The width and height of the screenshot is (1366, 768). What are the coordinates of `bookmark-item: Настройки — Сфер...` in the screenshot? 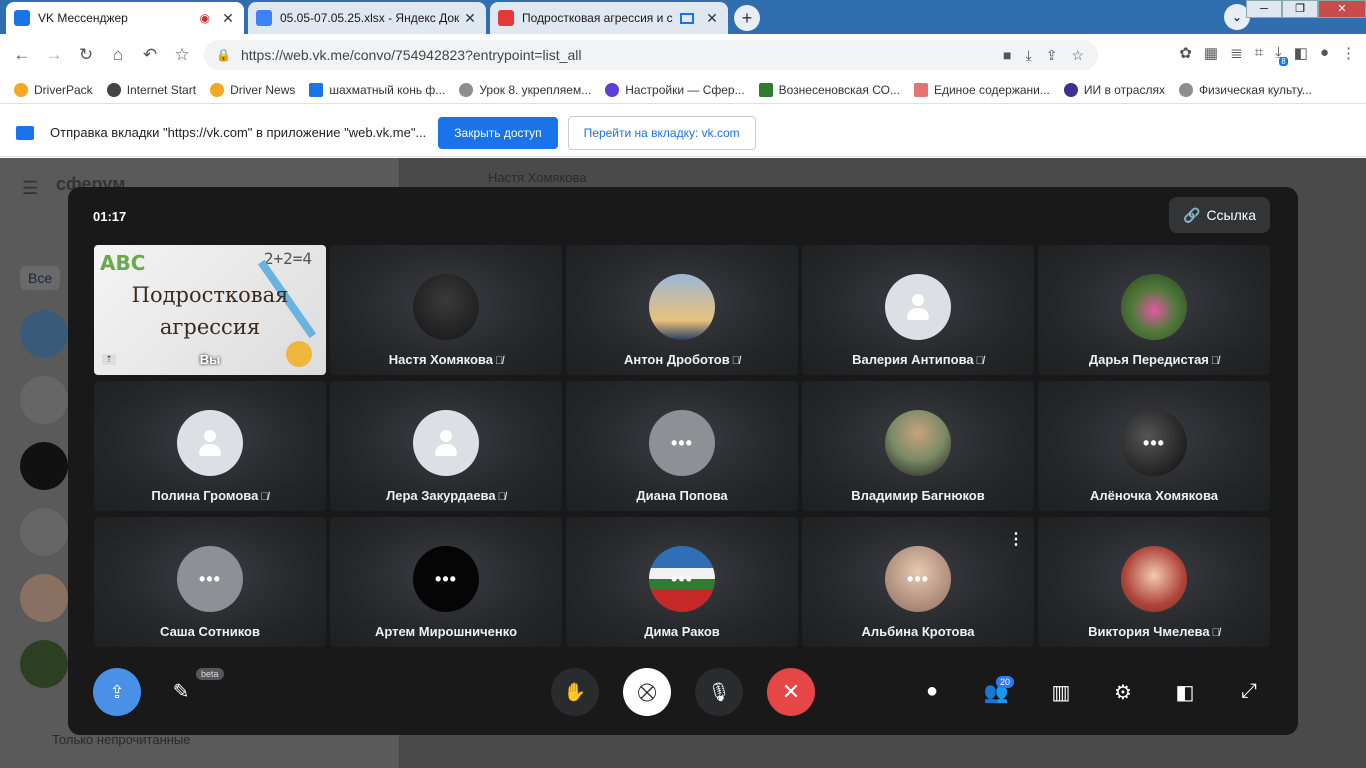 It's located at (675, 89).